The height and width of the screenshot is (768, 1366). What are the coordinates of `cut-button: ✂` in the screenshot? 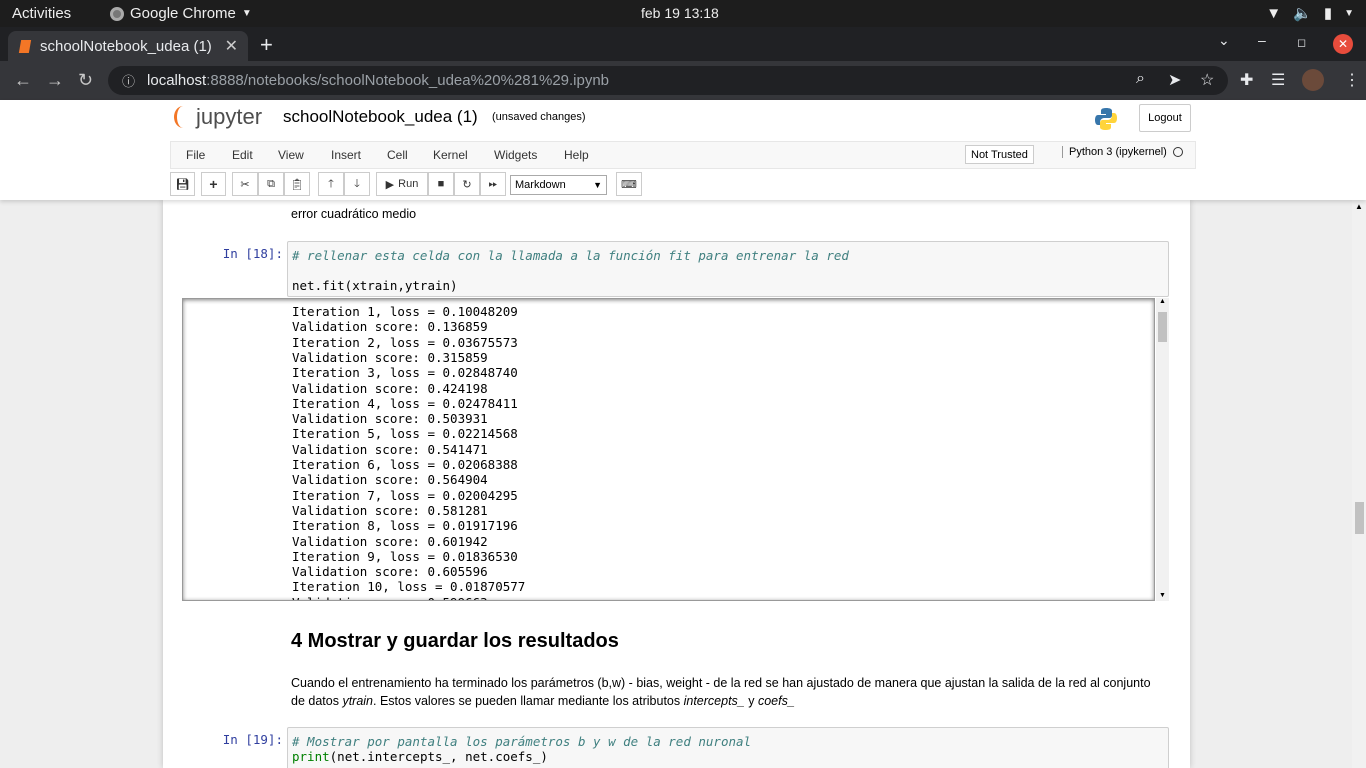 It's located at (245, 184).